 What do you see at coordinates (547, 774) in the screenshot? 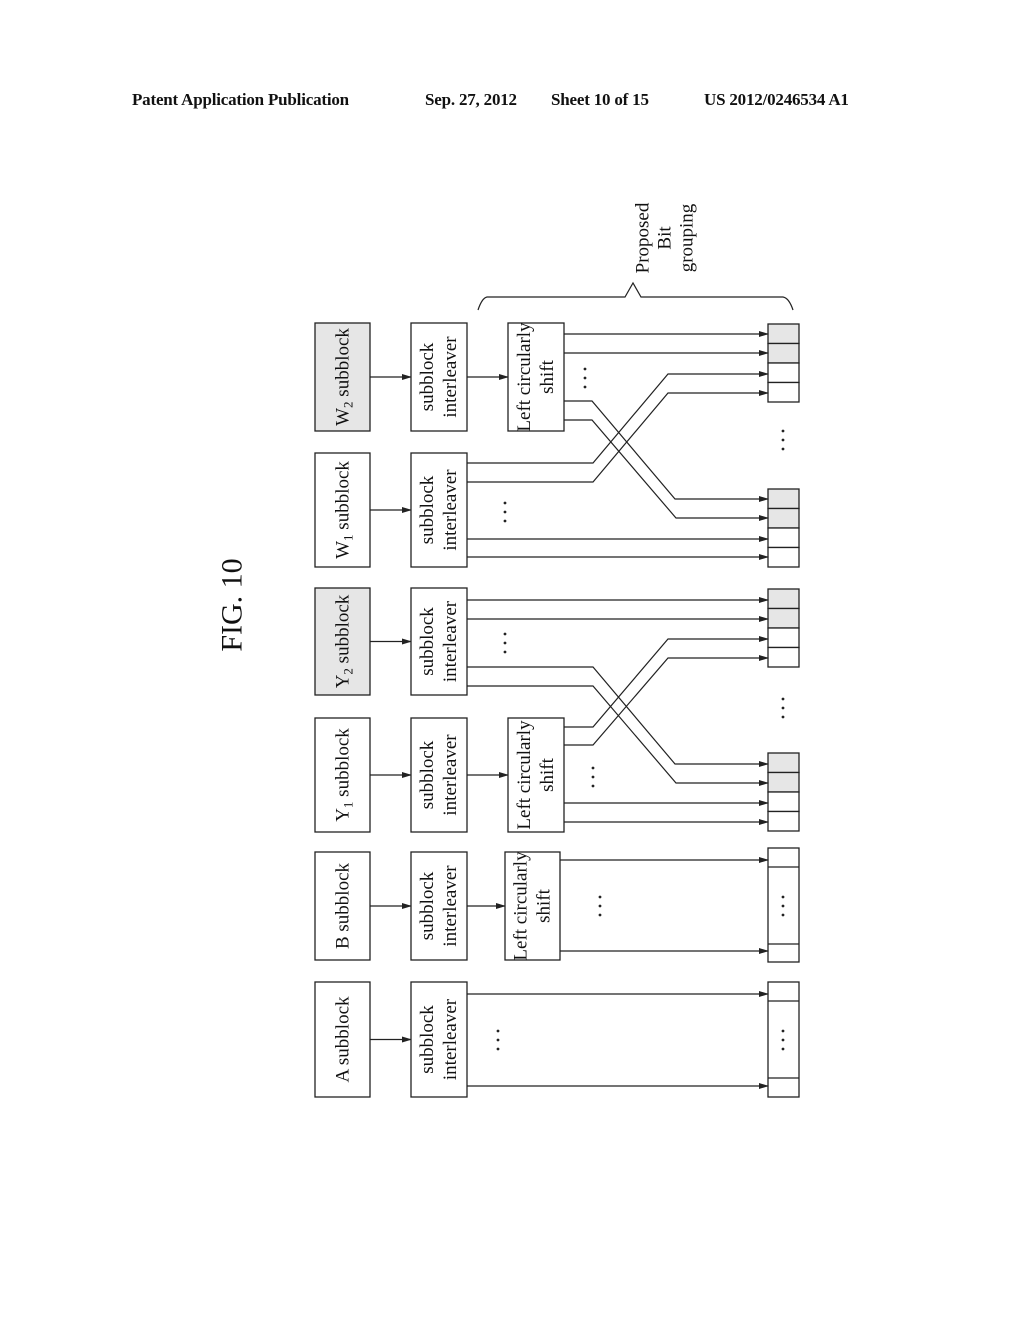
I see `shift-label-y1: shift` at bounding box center [547, 774].